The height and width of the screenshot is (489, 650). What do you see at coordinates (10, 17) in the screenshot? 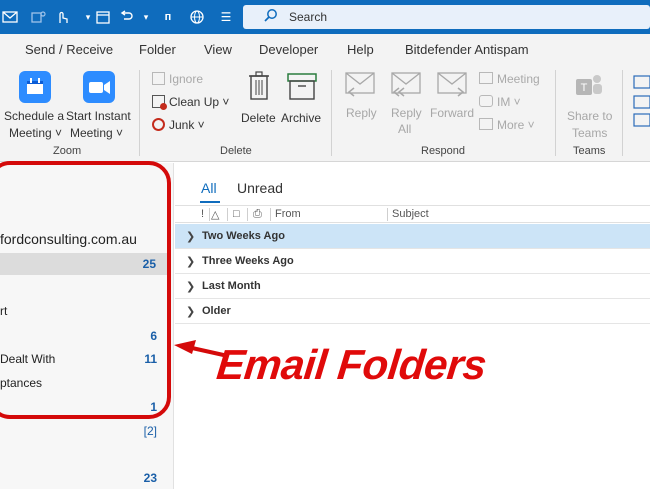
I see `mail-icon` at bounding box center [10, 17].